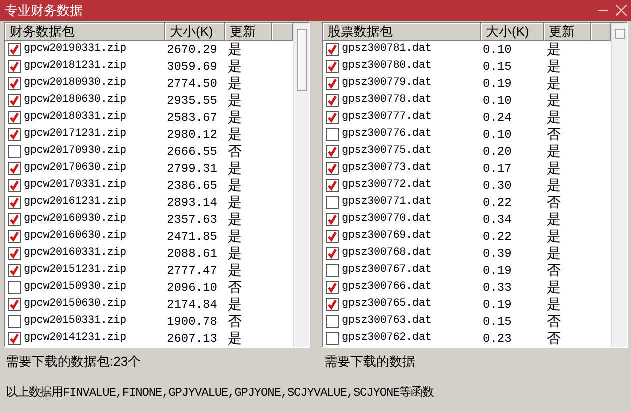 The image size is (631, 412). I want to click on file-name: gpcw20180331.zip, so click(75, 118).